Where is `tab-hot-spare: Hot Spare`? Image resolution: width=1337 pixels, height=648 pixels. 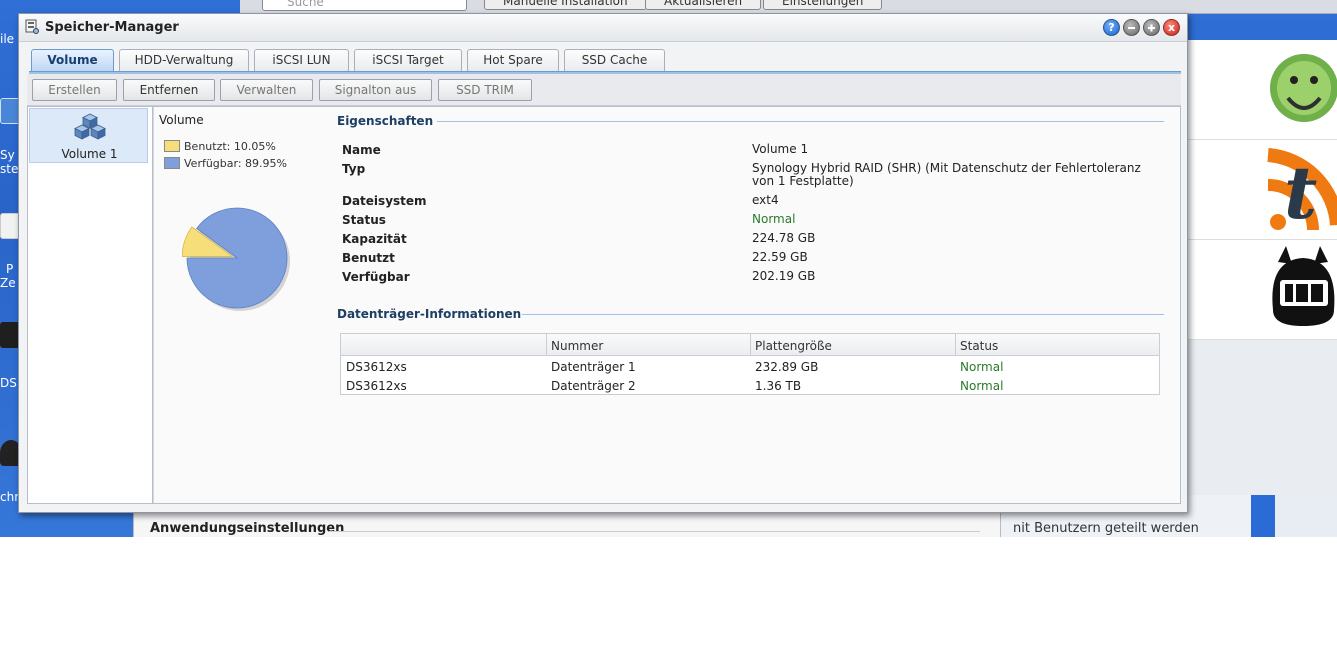
tab-hot-spare: Hot Spare is located at coordinates (513, 60).